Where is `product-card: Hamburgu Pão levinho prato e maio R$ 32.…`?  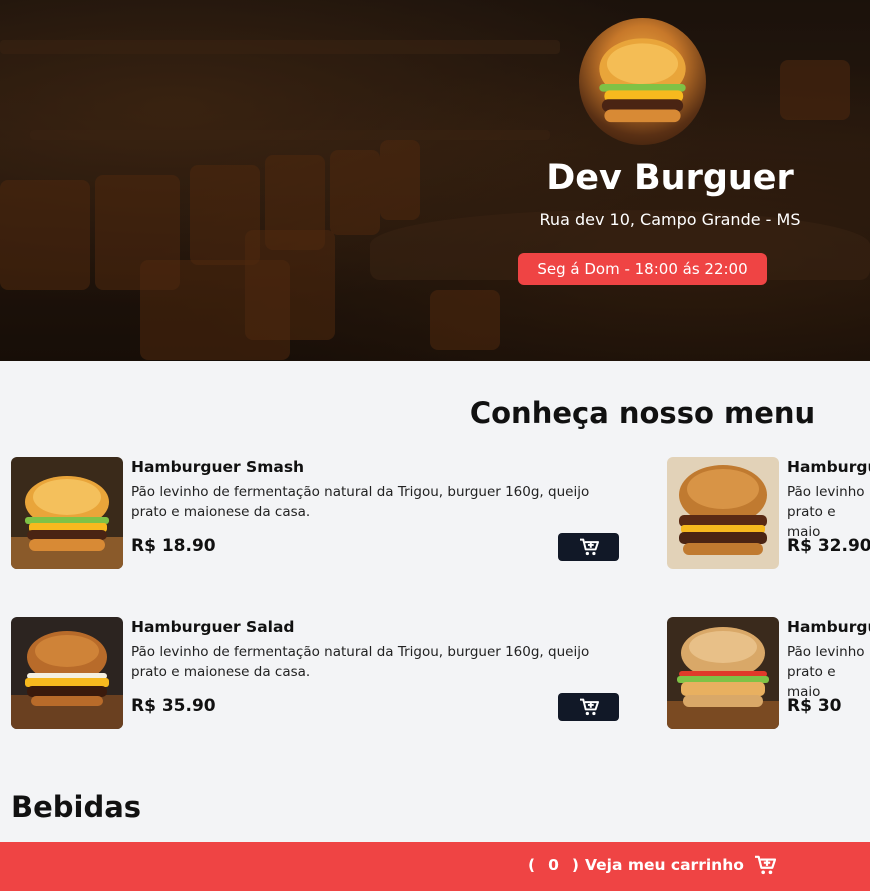
product-card: Hamburgu Pão levinho prato e maio R$ 32.… is located at coordinates (768, 513).